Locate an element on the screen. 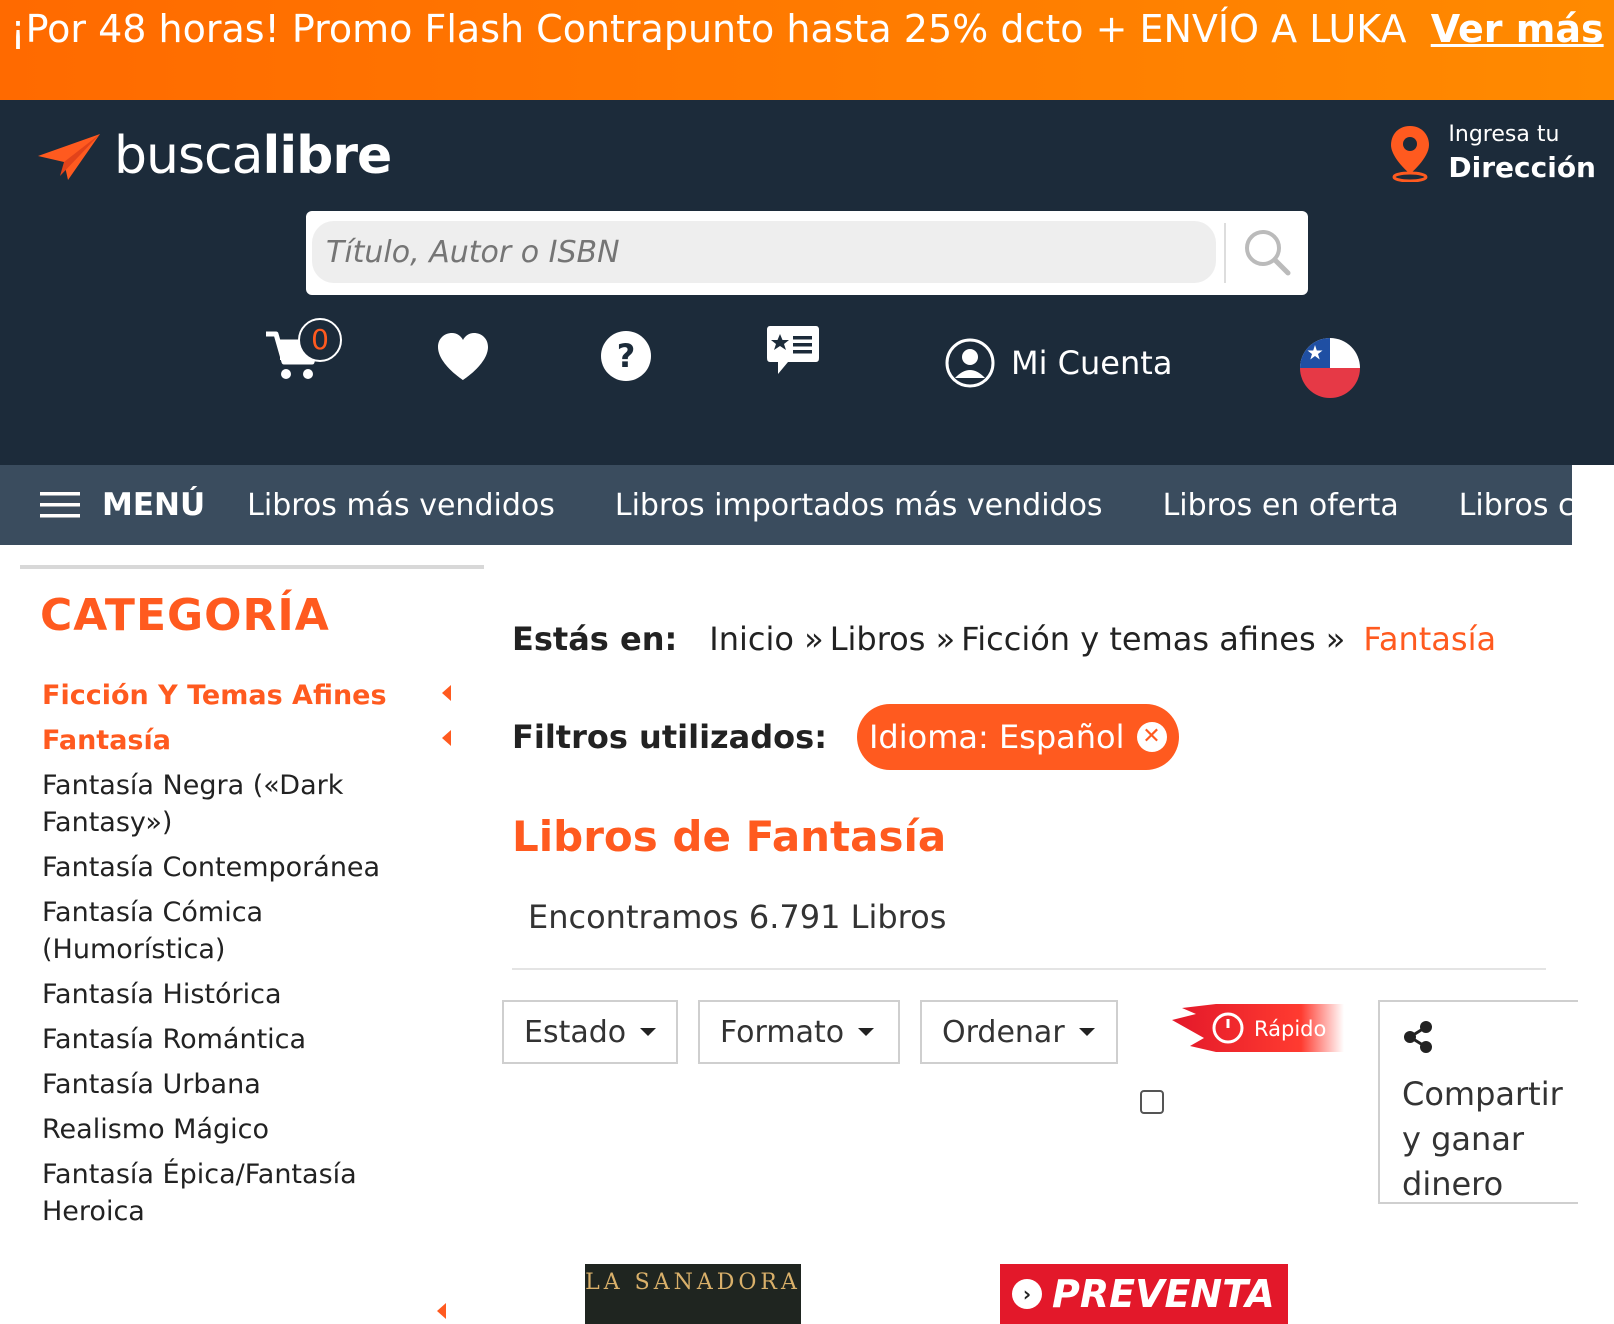  page-title: Libros de Fantasía is located at coordinates (729, 836).